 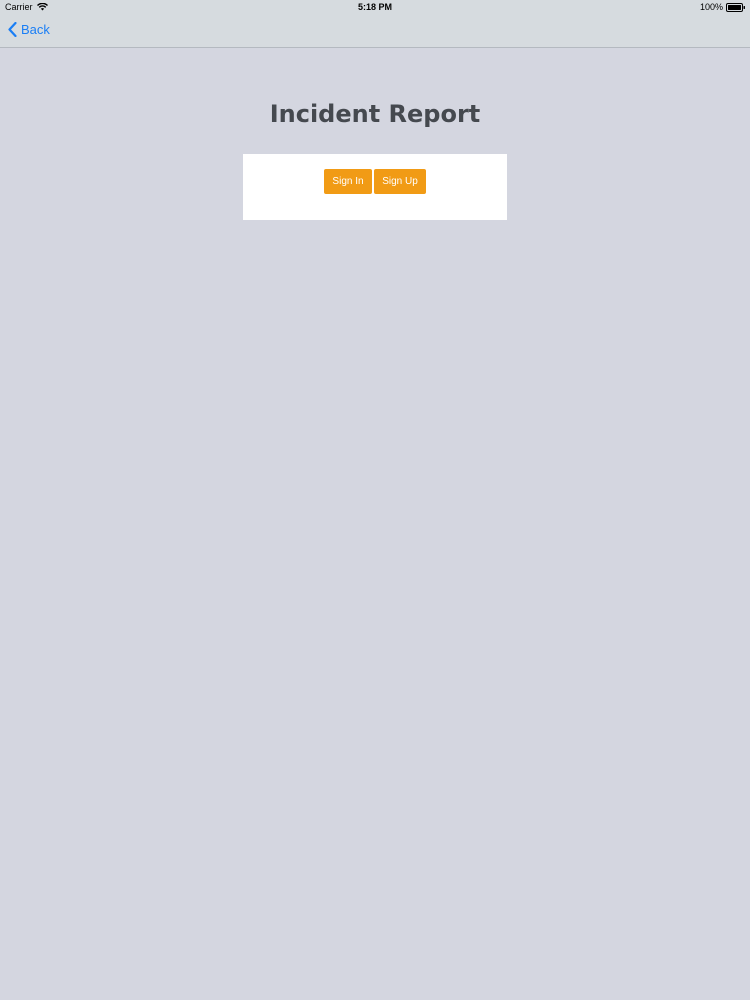 I want to click on status-time: 5:18 PM, so click(x=374, y=7).